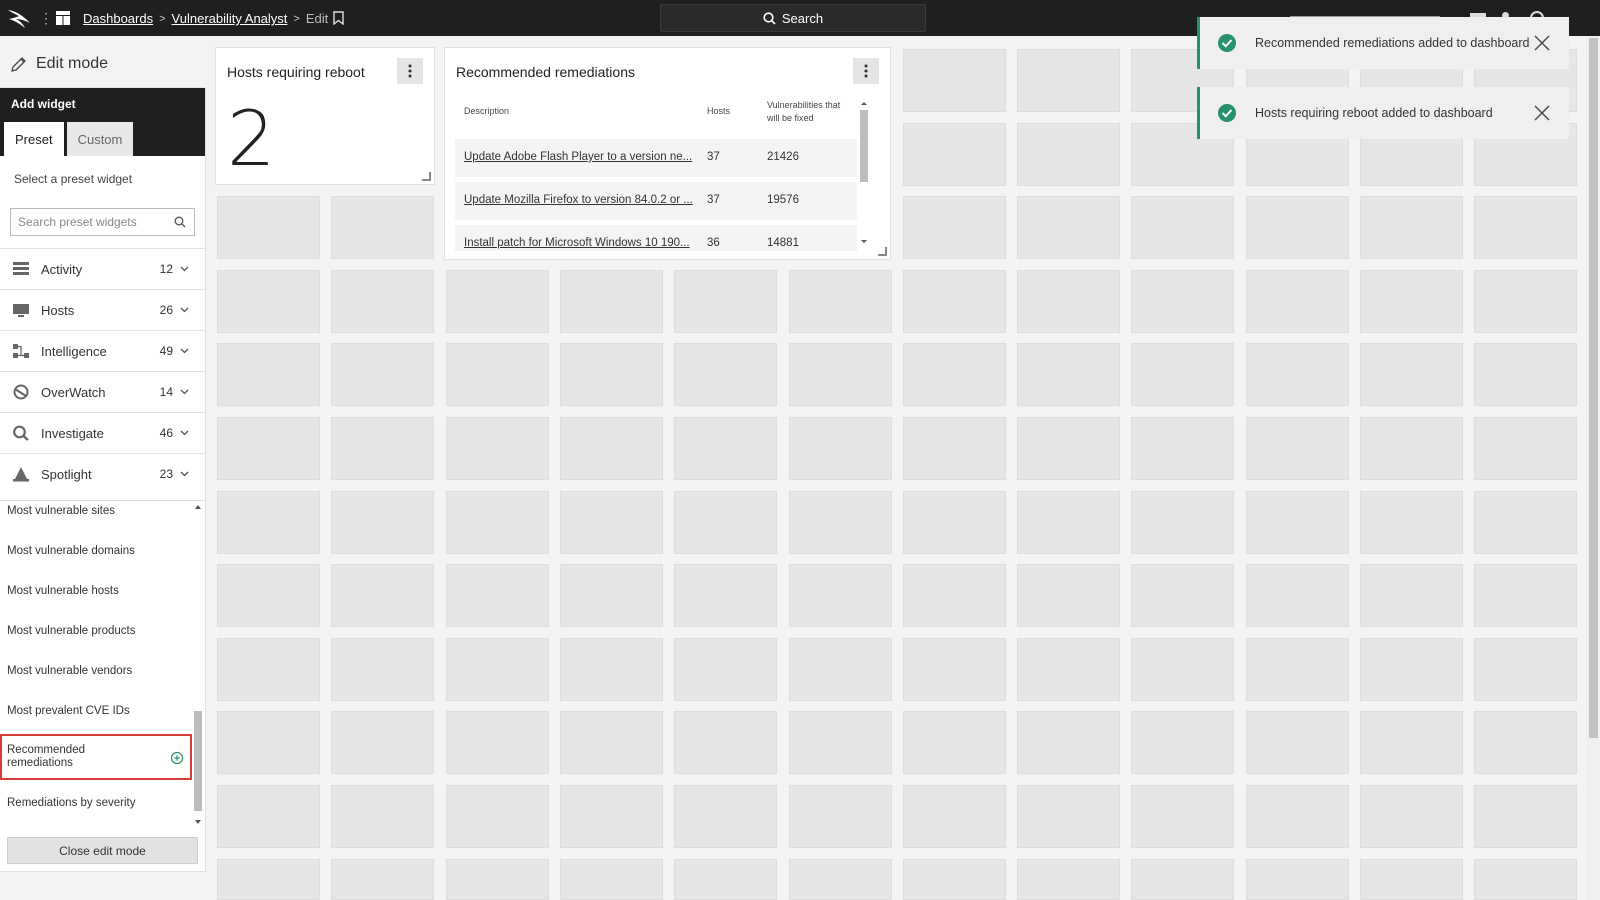  I want to click on category-hosts: Hosts 26, so click(102, 309).